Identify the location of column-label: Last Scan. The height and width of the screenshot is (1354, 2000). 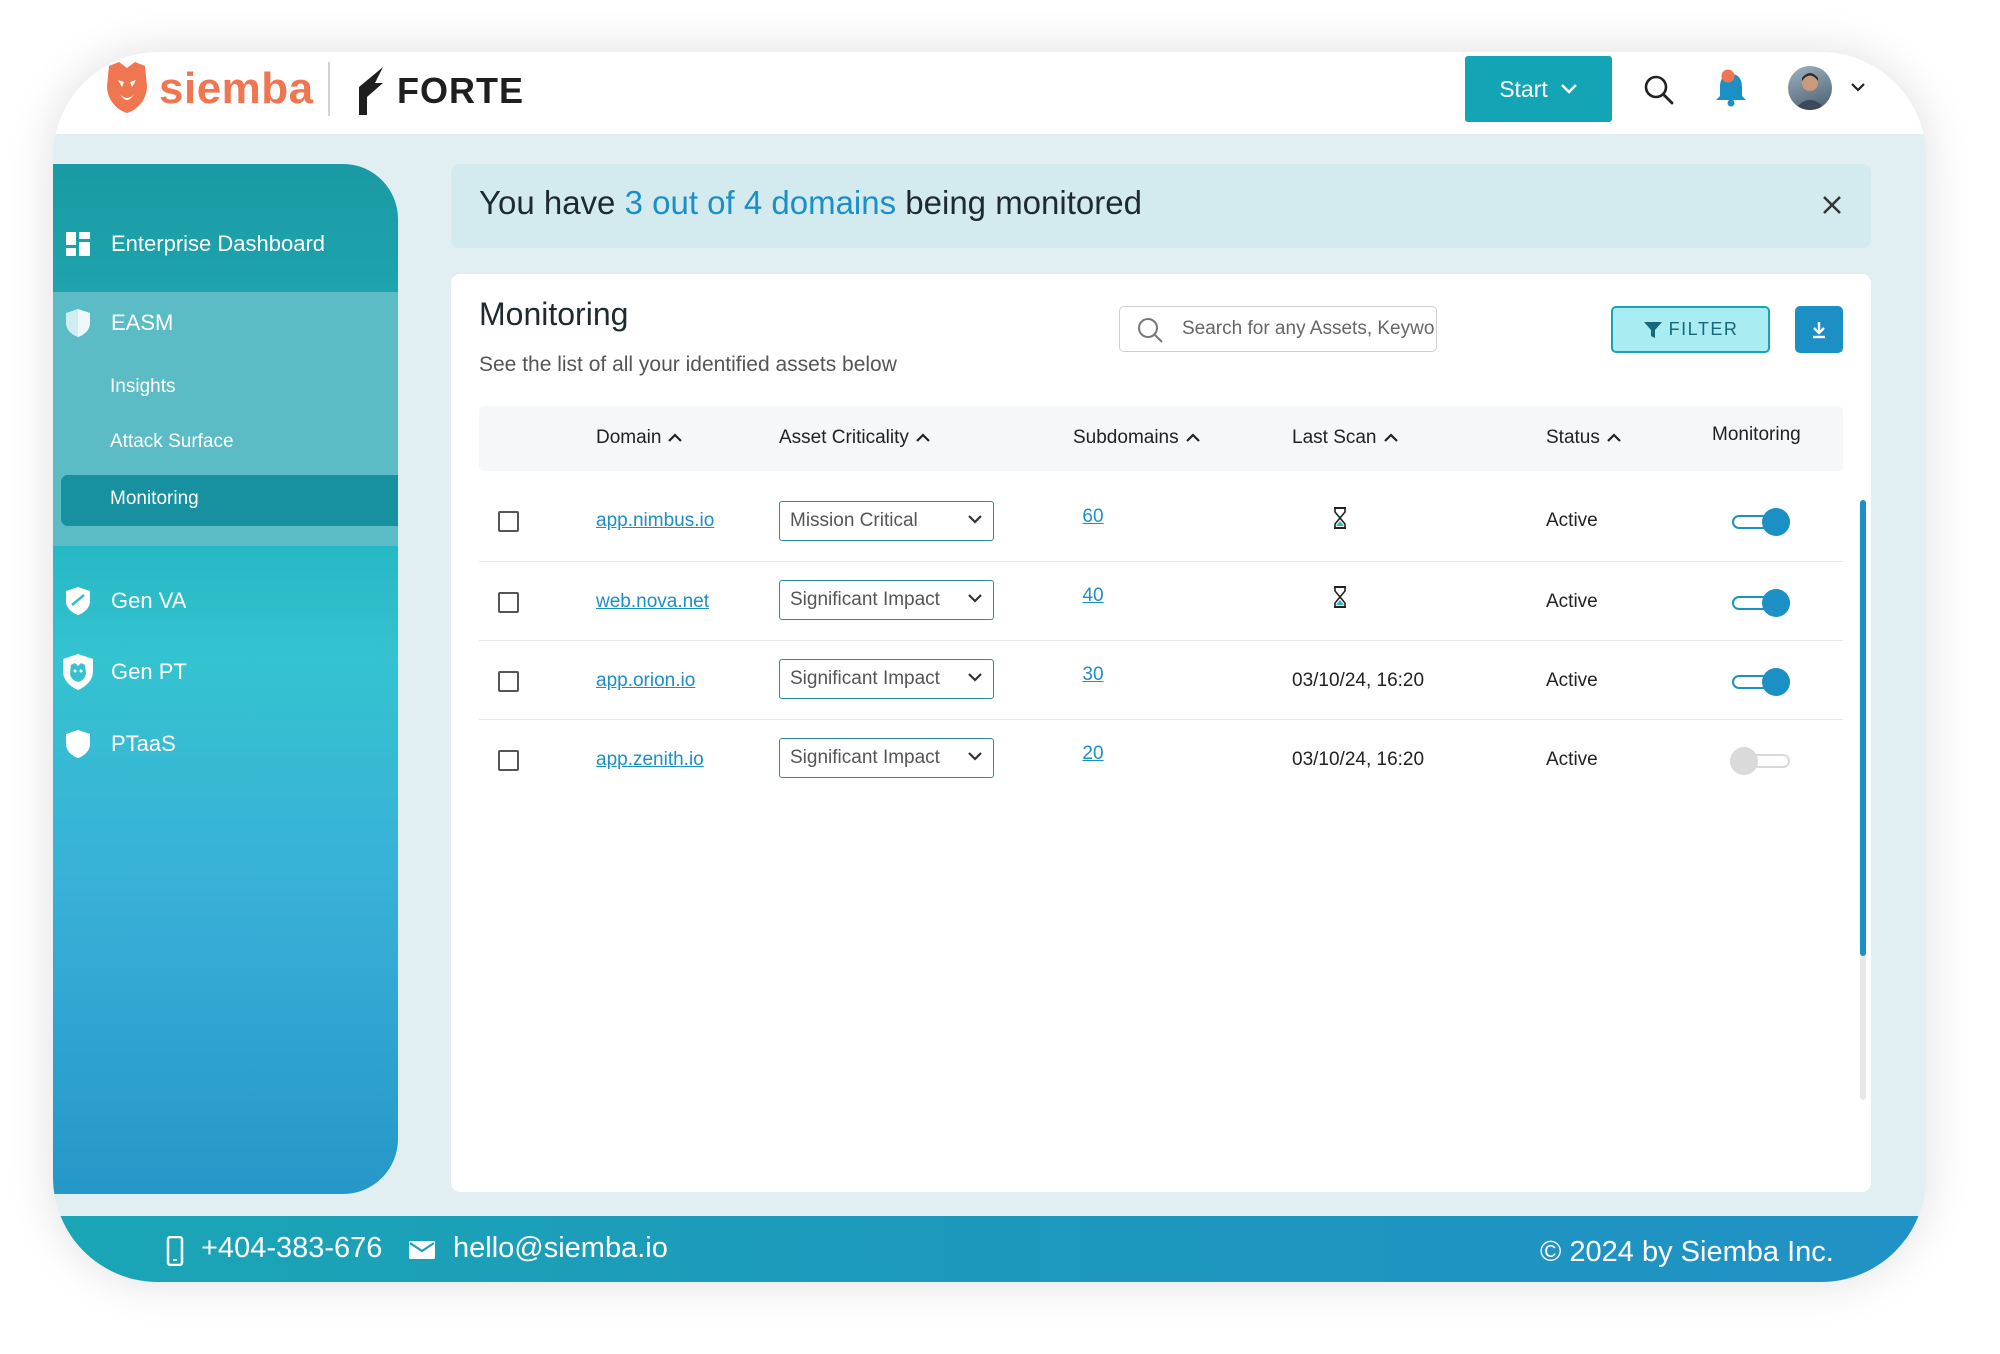
(1334, 437).